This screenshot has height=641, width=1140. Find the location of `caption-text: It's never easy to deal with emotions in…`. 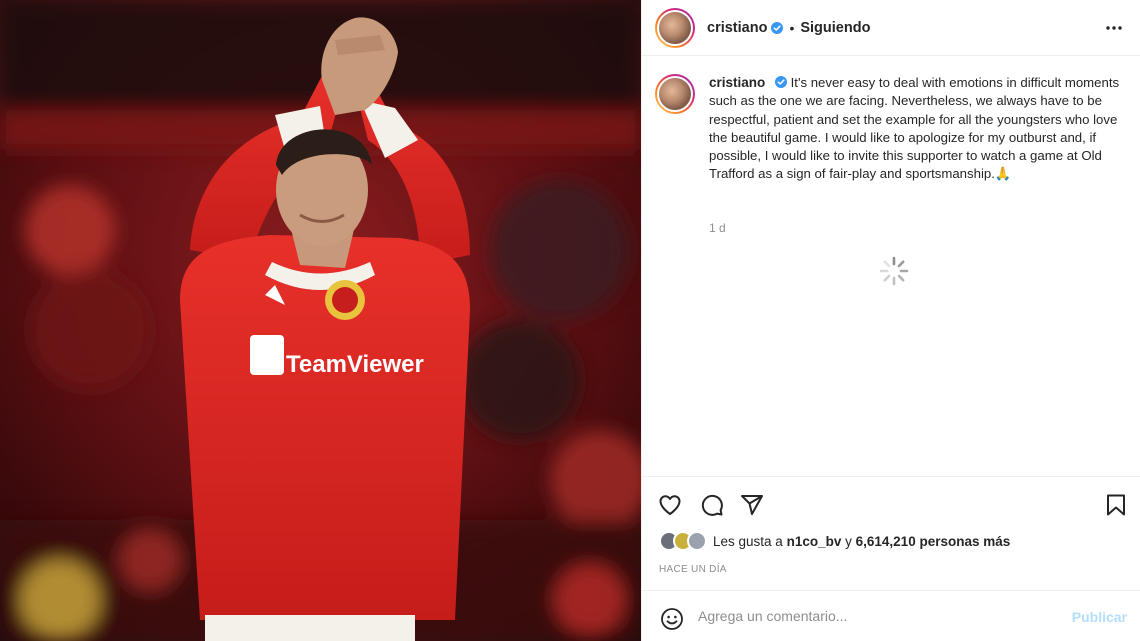

caption-text: It's never easy to deal with emotions in… is located at coordinates (914, 128).